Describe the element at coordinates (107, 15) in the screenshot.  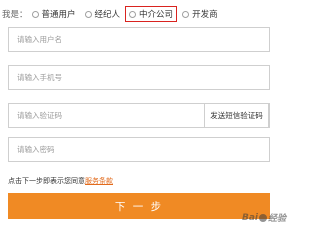
I see `radio-label: 经纪人` at that location.